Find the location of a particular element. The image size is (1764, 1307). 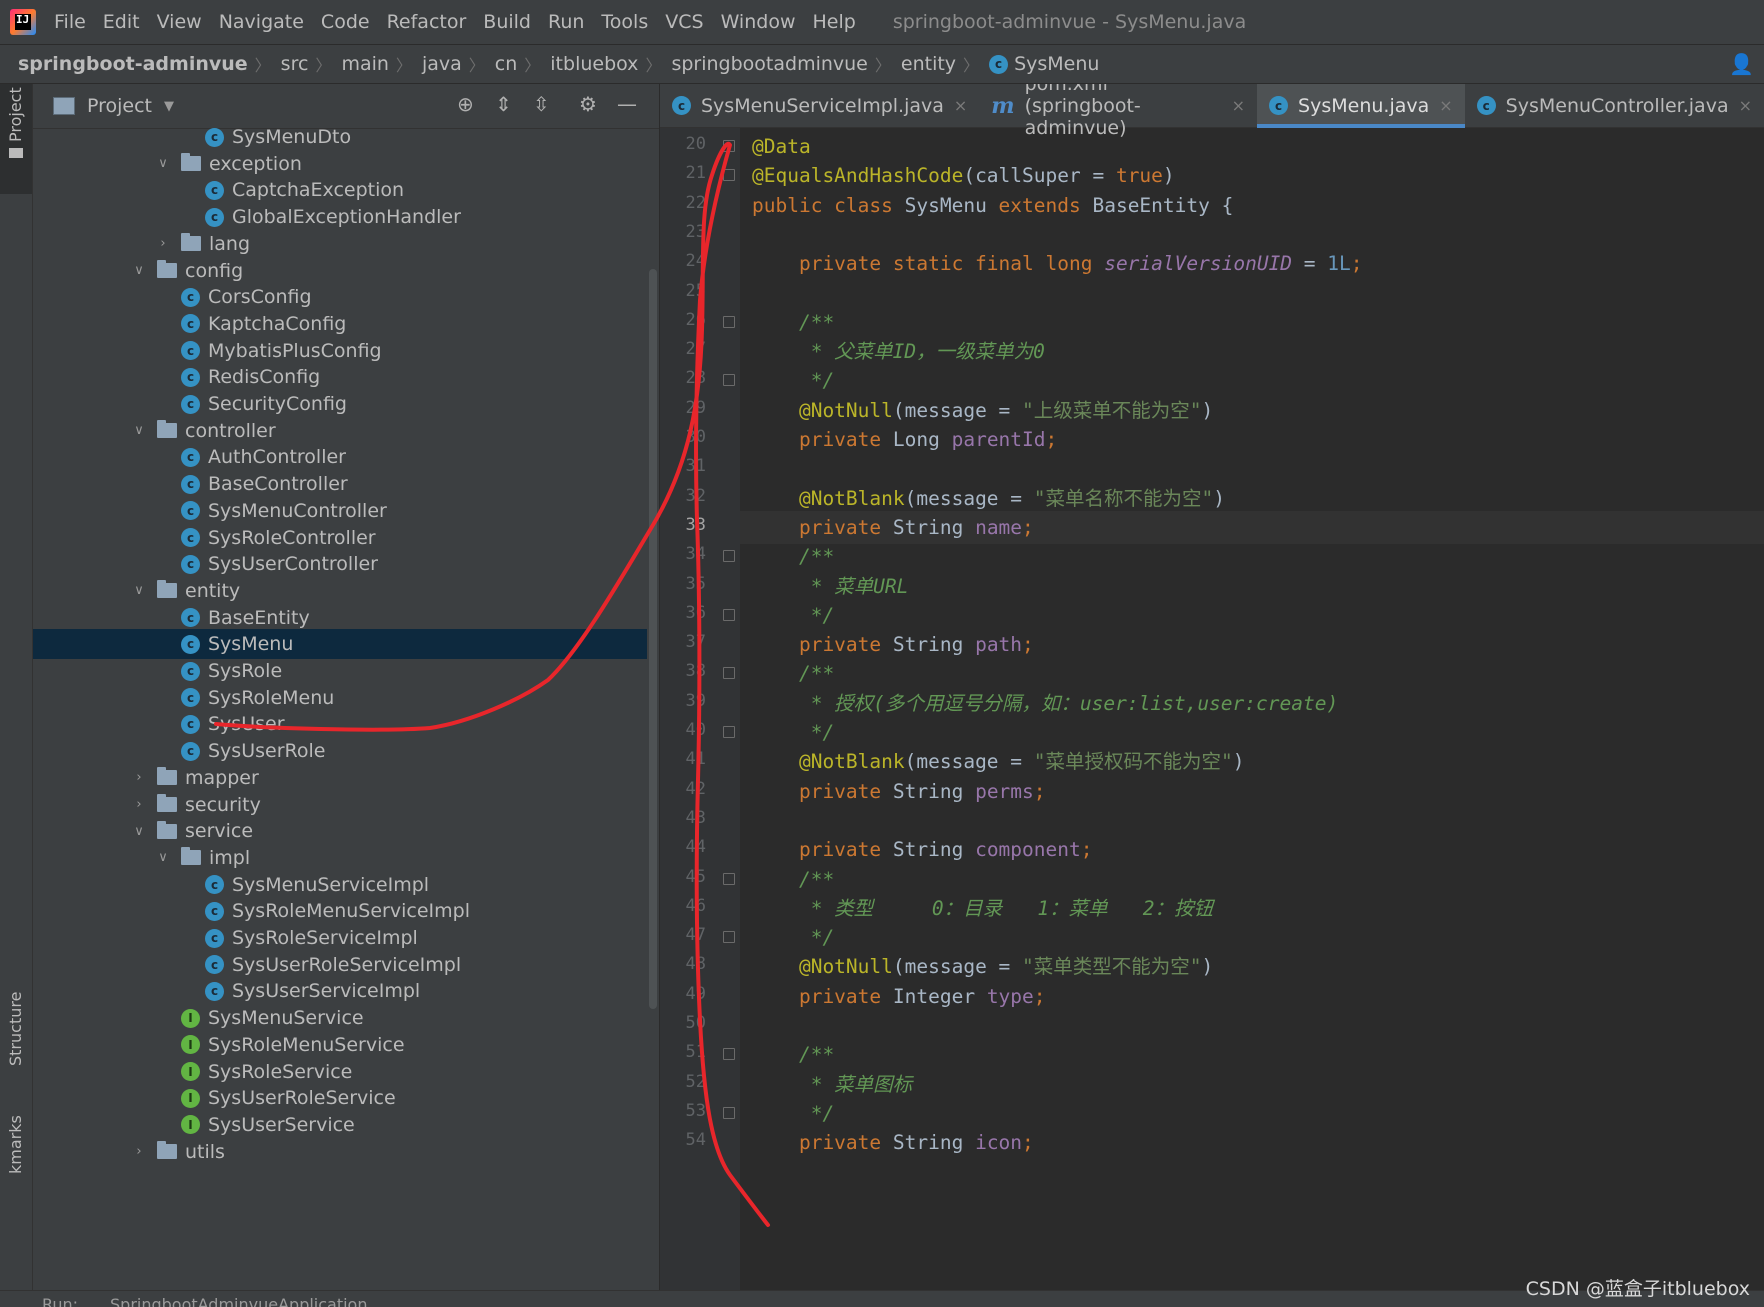

breadcrumb-item-main: main is located at coordinates (363, 64).